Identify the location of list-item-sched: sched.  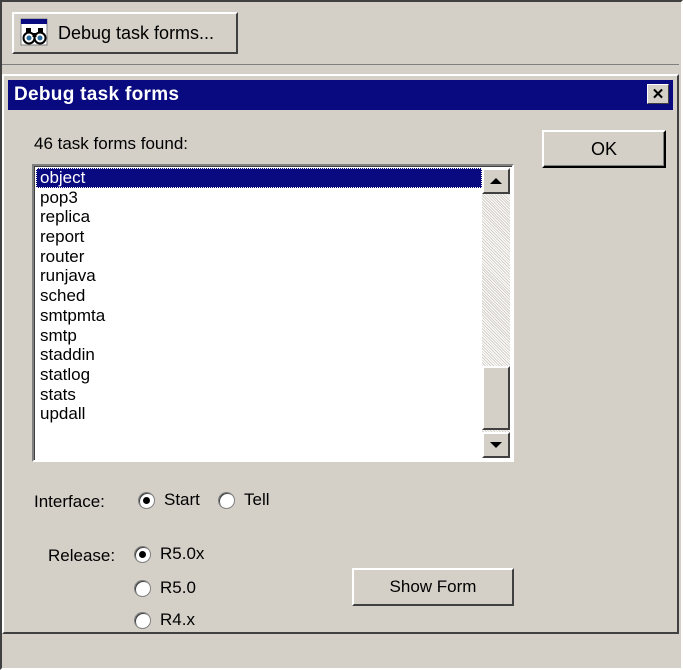
(259, 296).